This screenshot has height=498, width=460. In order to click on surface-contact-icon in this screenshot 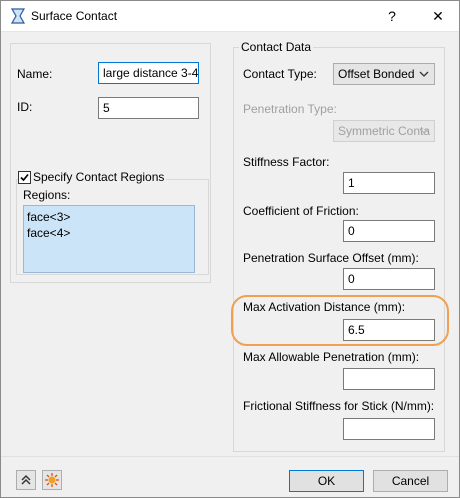, I will do `click(18, 16)`.